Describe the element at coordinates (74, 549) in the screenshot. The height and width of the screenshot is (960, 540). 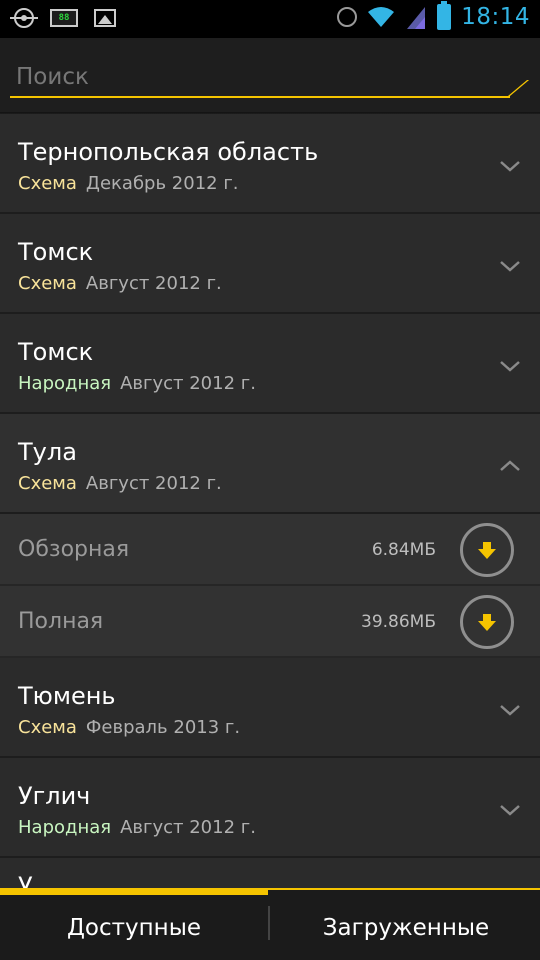
I see `download-label: Обзорная` at that location.